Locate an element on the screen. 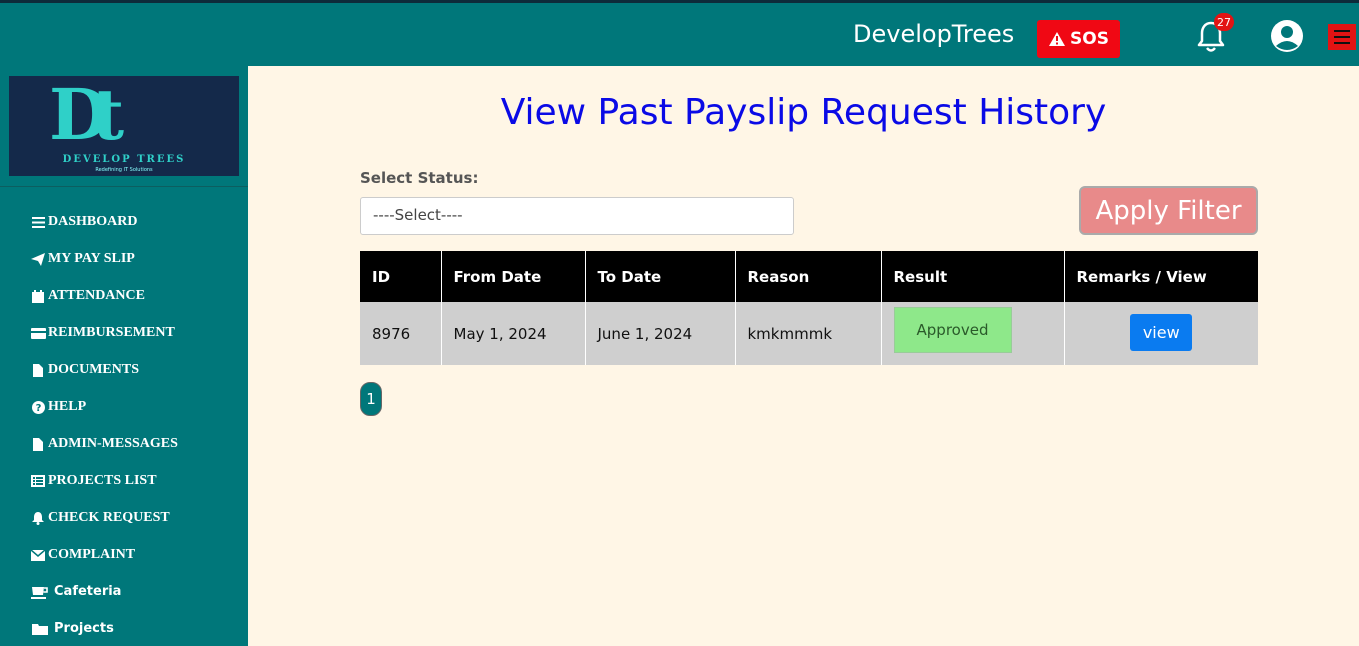 Image resolution: width=1359 pixels, height=646 pixels. column-header-reason: Reason is located at coordinates (808, 276).